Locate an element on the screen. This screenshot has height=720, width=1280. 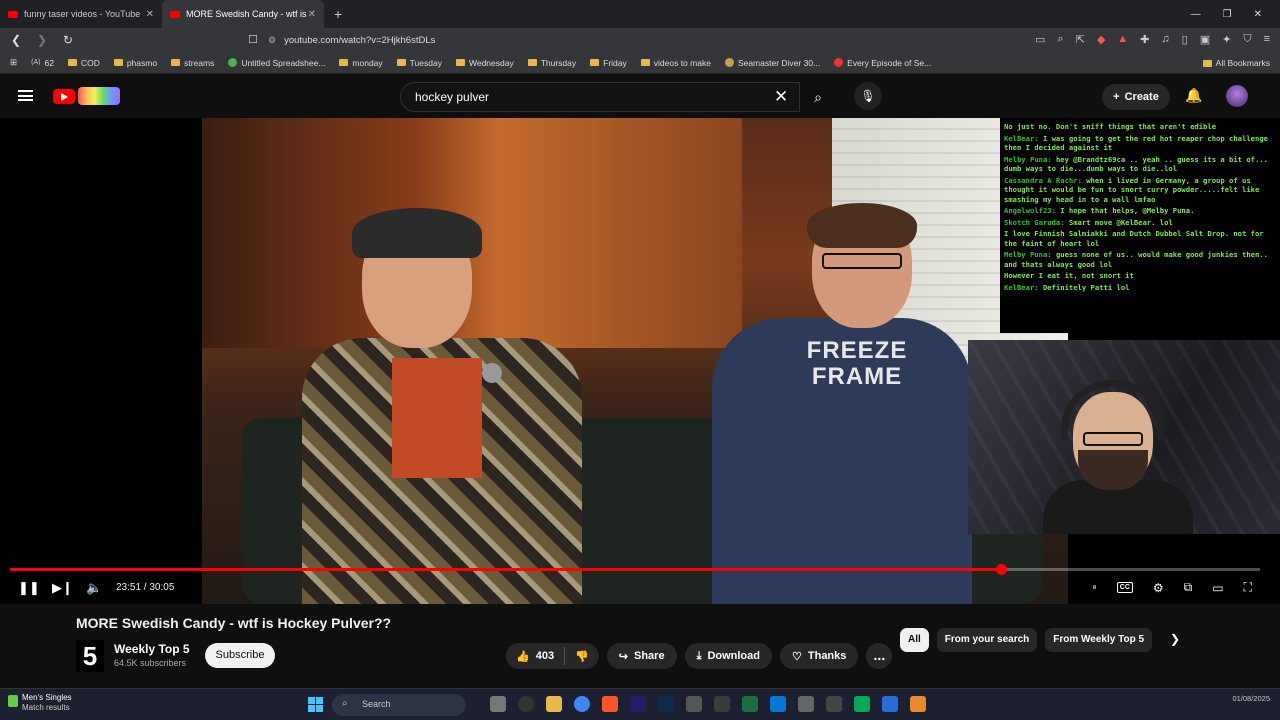
settings-gear-icon: ⚙ is located at coordinates (1158, 588).